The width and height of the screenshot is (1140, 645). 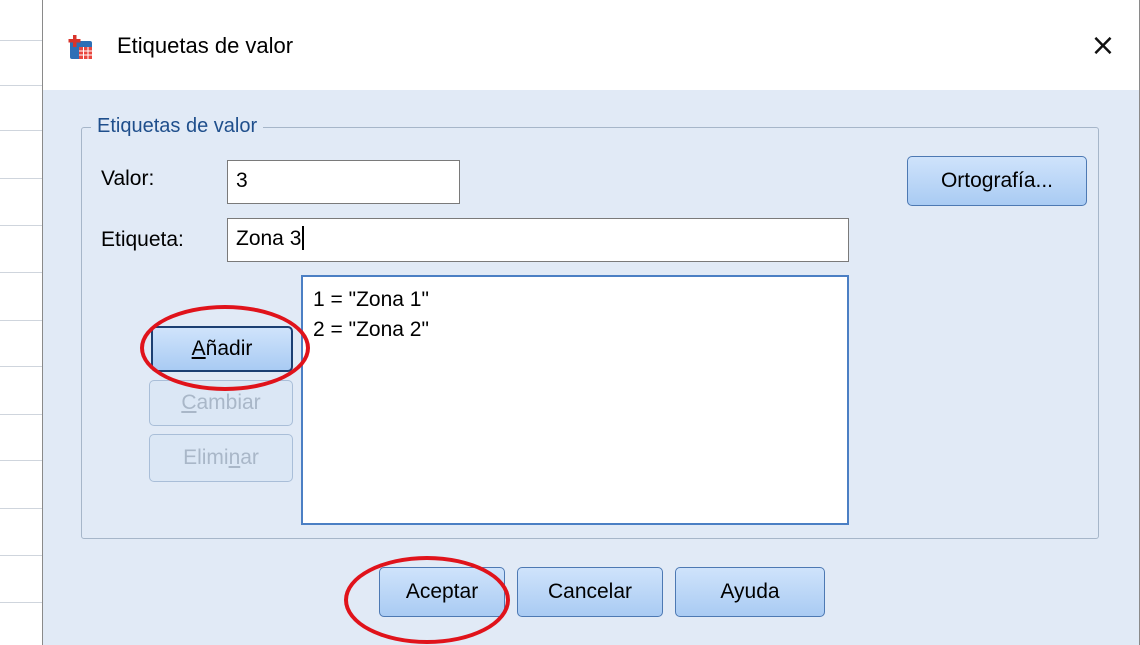 I want to click on group-legend: Etiquetas de valor, so click(x=177, y=126).